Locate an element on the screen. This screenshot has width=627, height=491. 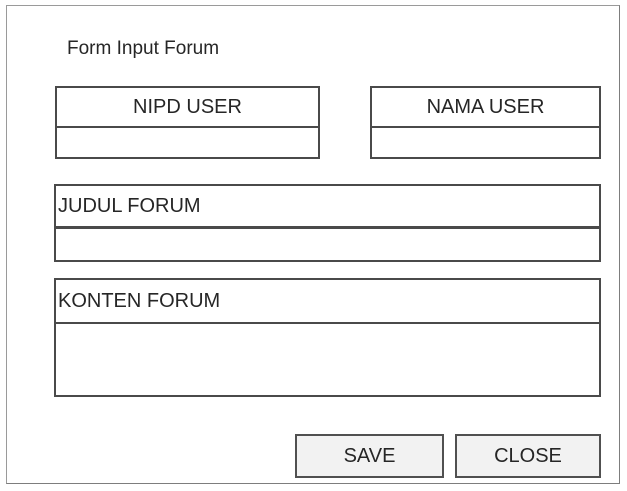
nipd-user-input is located at coordinates (187, 142).